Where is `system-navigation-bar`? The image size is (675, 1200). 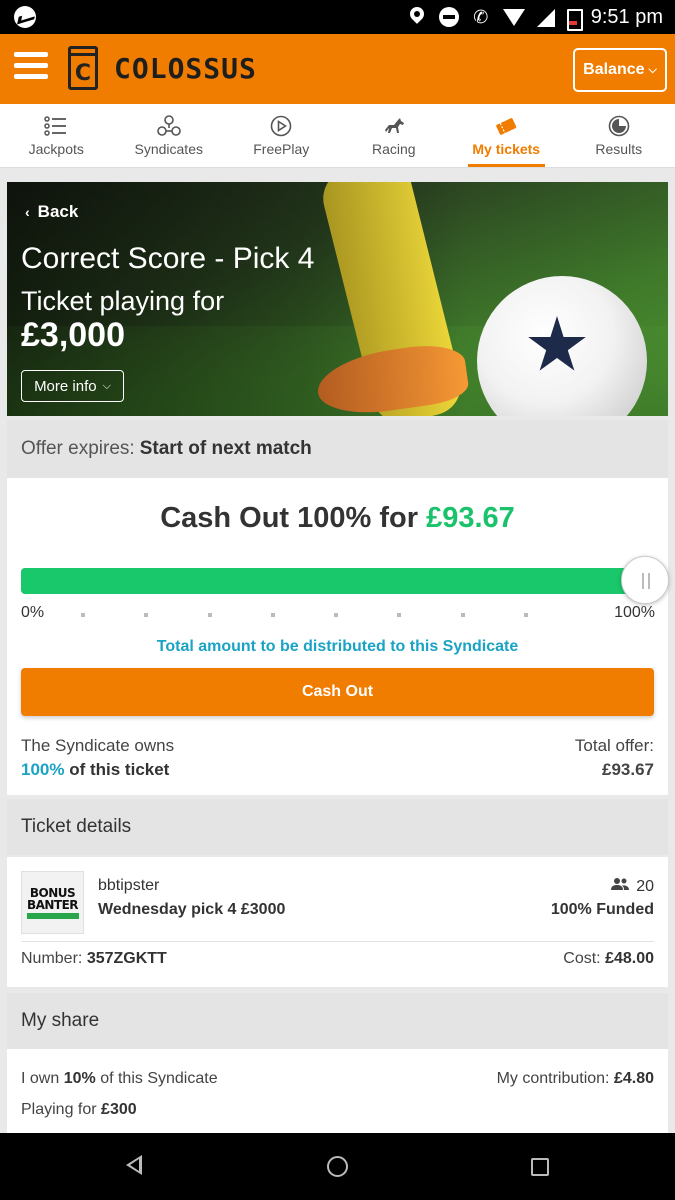 system-navigation-bar is located at coordinates (337, 1166).